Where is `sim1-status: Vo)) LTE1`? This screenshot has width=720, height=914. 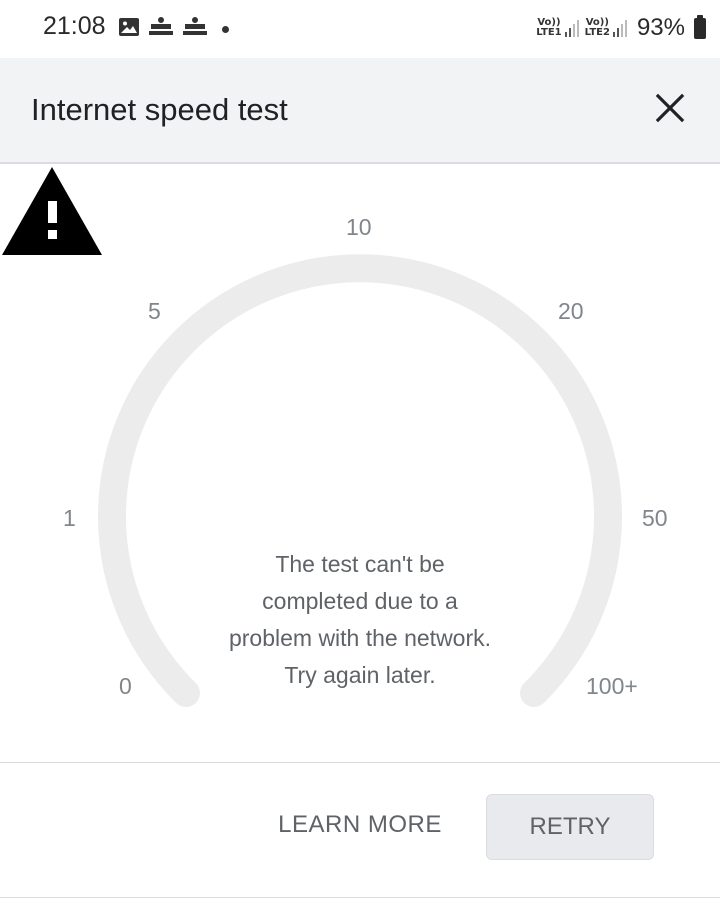 sim1-status: Vo)) LTE1 is located at coordinates (557, 28).